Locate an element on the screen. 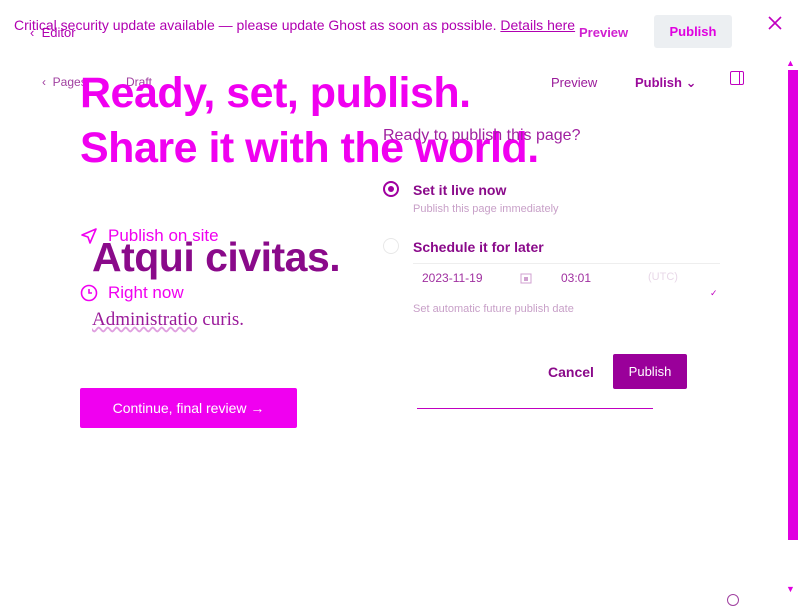 The image size is (800, 606). publish-on-site-label: Publish on site is located at coordinates (163, 235).